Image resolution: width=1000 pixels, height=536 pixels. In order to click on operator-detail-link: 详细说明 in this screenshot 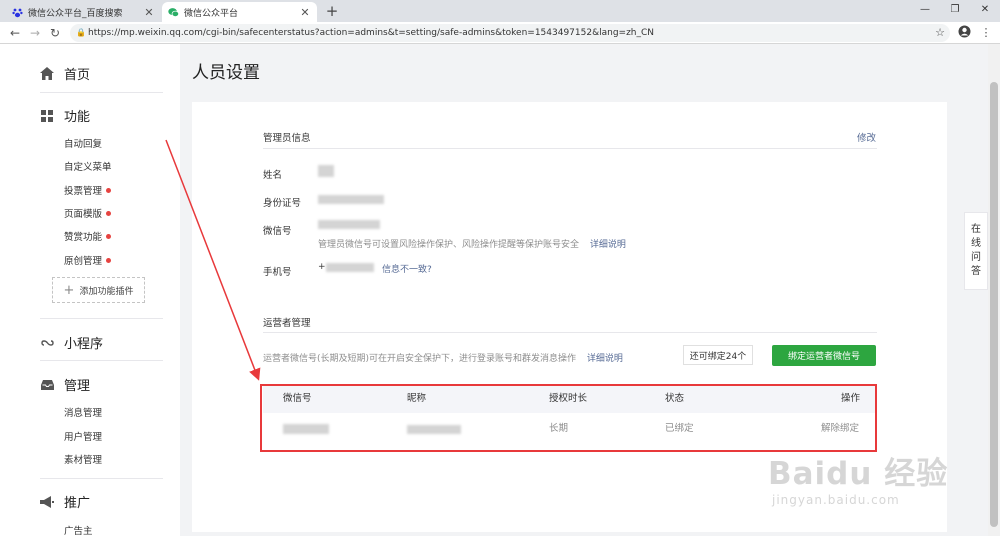, I will do `click(605, 359)`.